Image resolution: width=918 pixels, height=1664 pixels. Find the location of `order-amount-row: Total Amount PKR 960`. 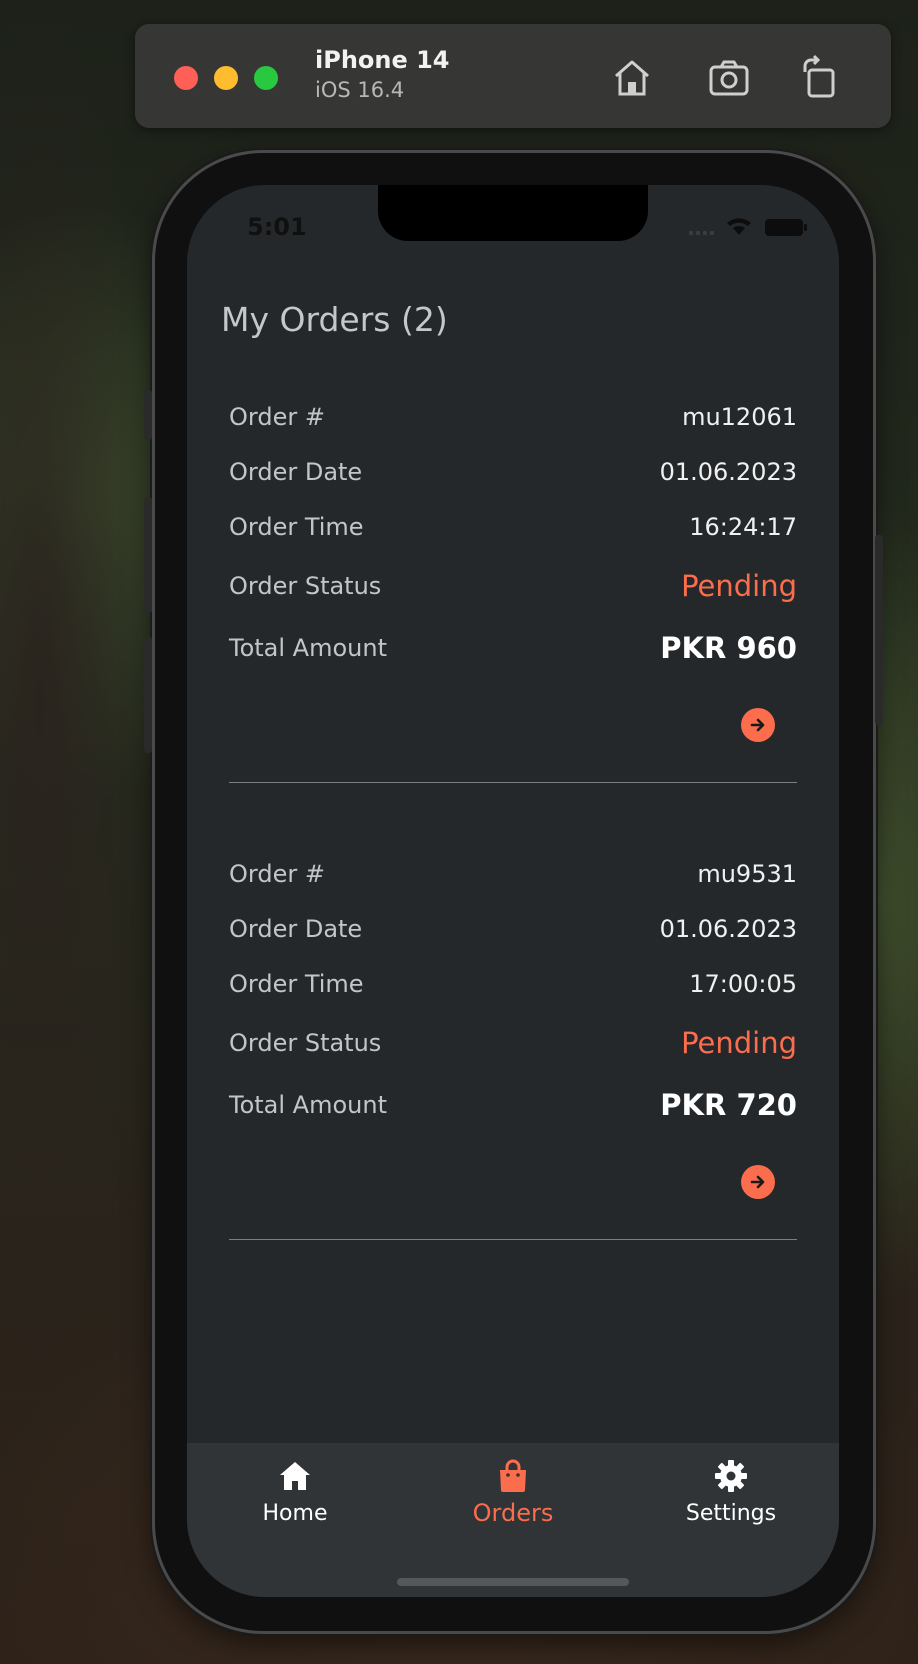

order-amount-row: Total Amount PKR 960 is located at coordinates (513, 648).